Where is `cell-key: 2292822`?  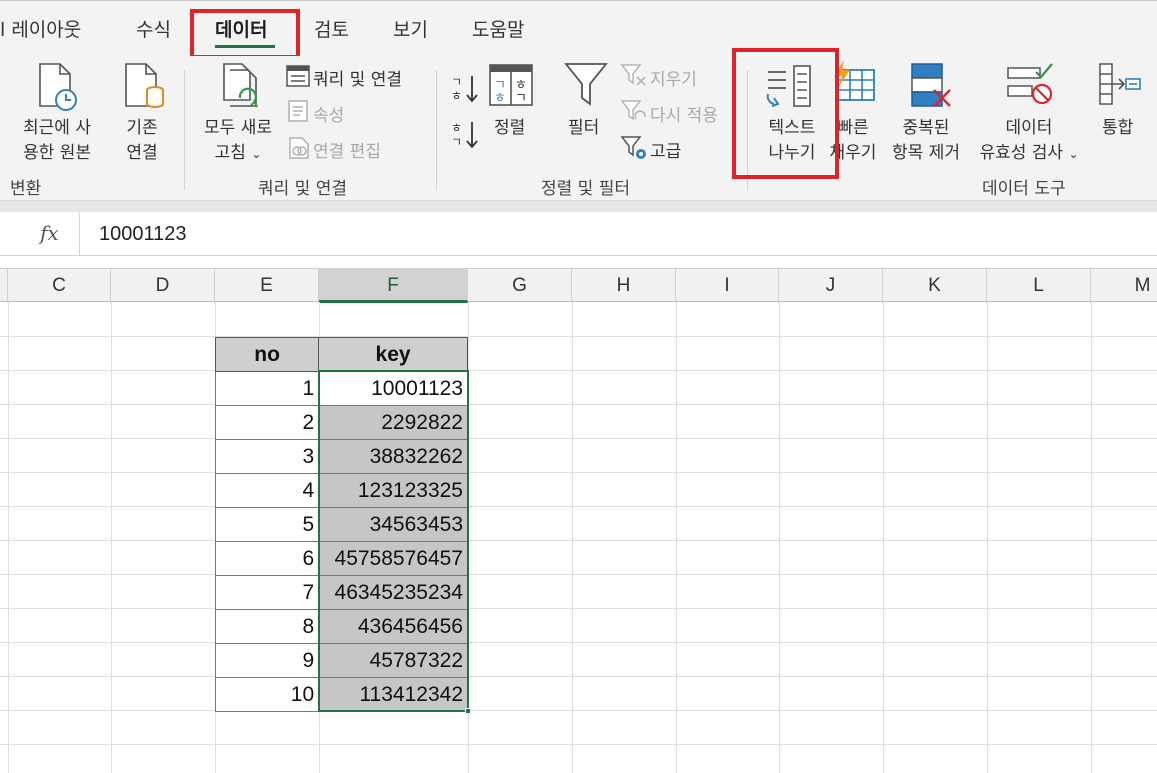 cell-key: 2292822 is located at coordinates (393, 422).